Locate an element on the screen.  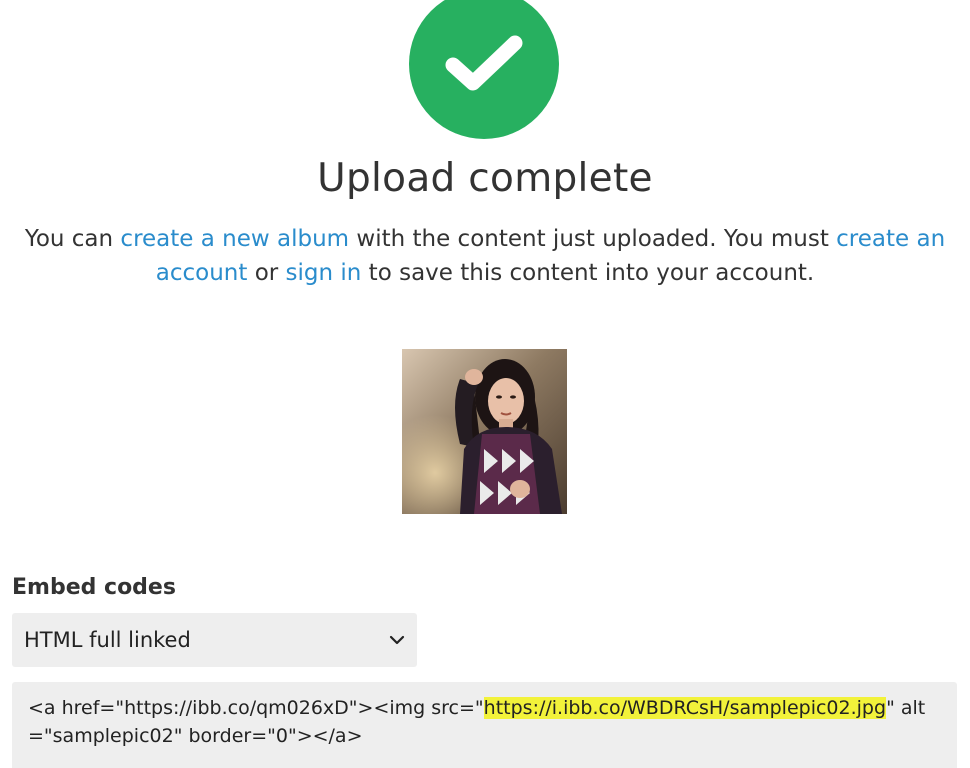
message-text: or is located at coordinates (266, 273).